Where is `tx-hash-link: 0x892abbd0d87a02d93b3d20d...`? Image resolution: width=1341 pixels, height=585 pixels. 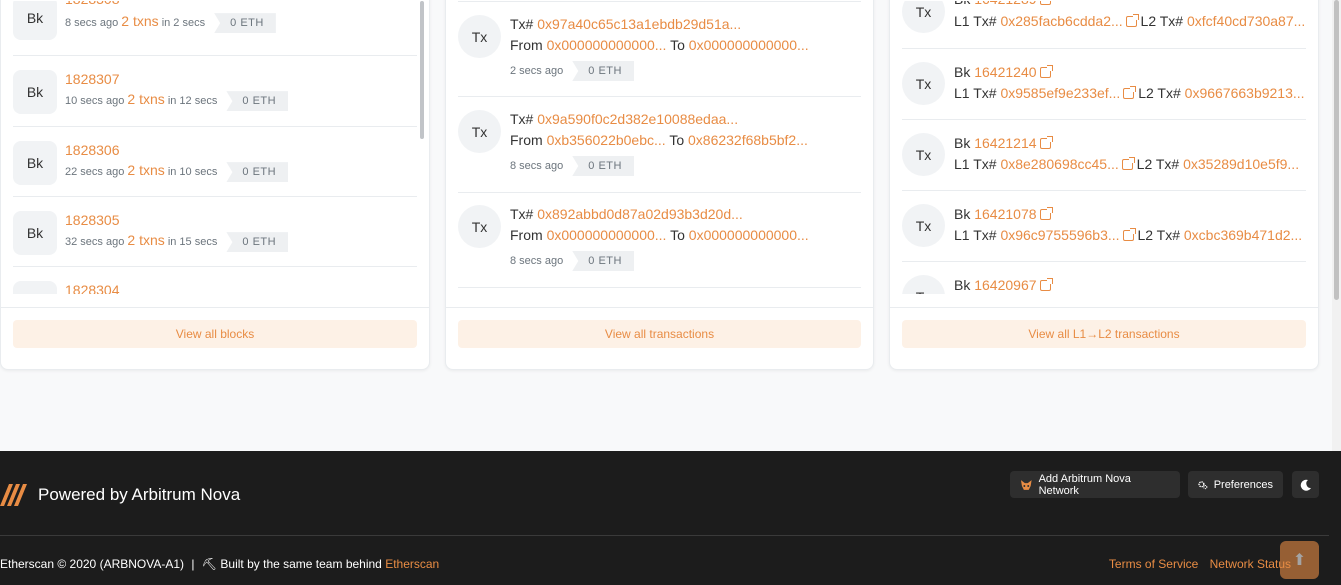 tx-hash-link: 0x892abbd0d87a02d93b3d20d... is located at coordinates (640, 214).